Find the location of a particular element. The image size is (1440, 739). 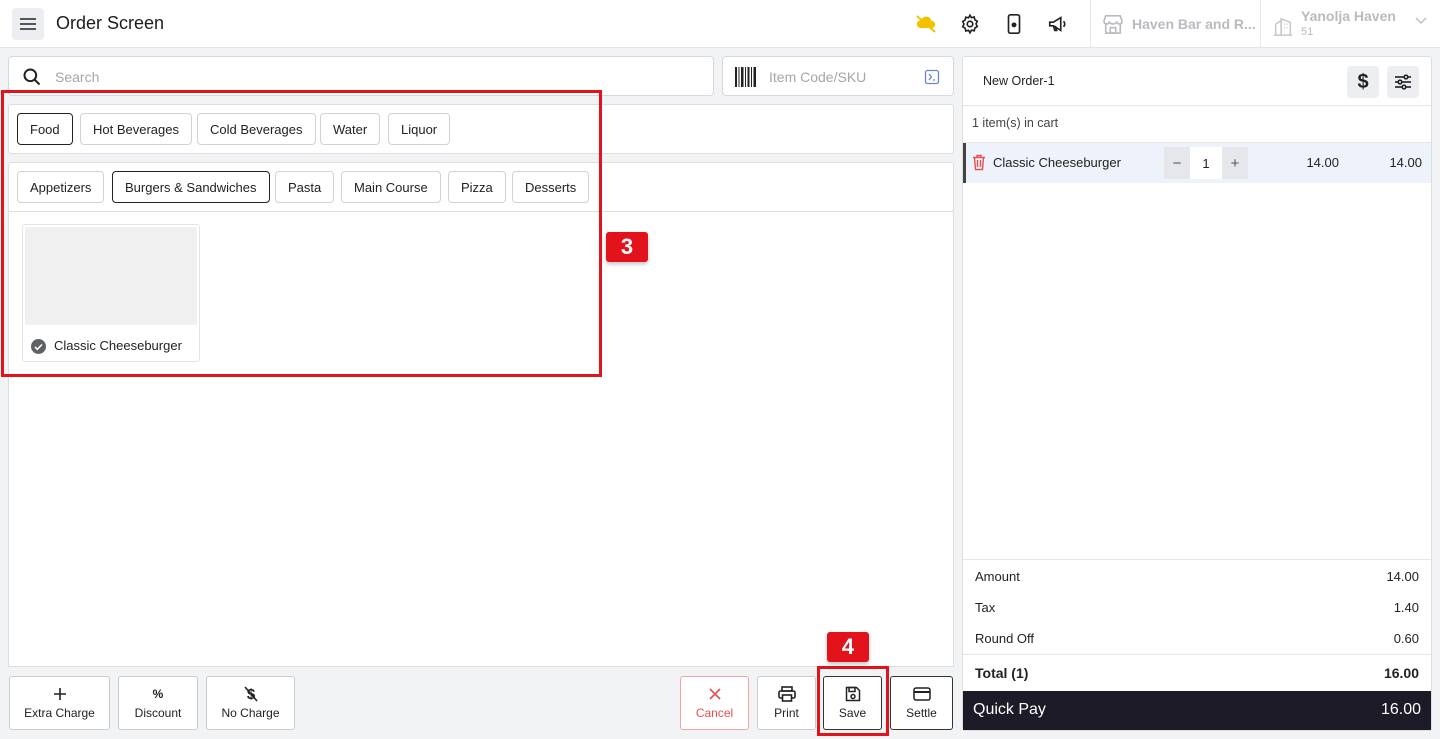

currency-button: $ is located at coordinates (1363, 82).